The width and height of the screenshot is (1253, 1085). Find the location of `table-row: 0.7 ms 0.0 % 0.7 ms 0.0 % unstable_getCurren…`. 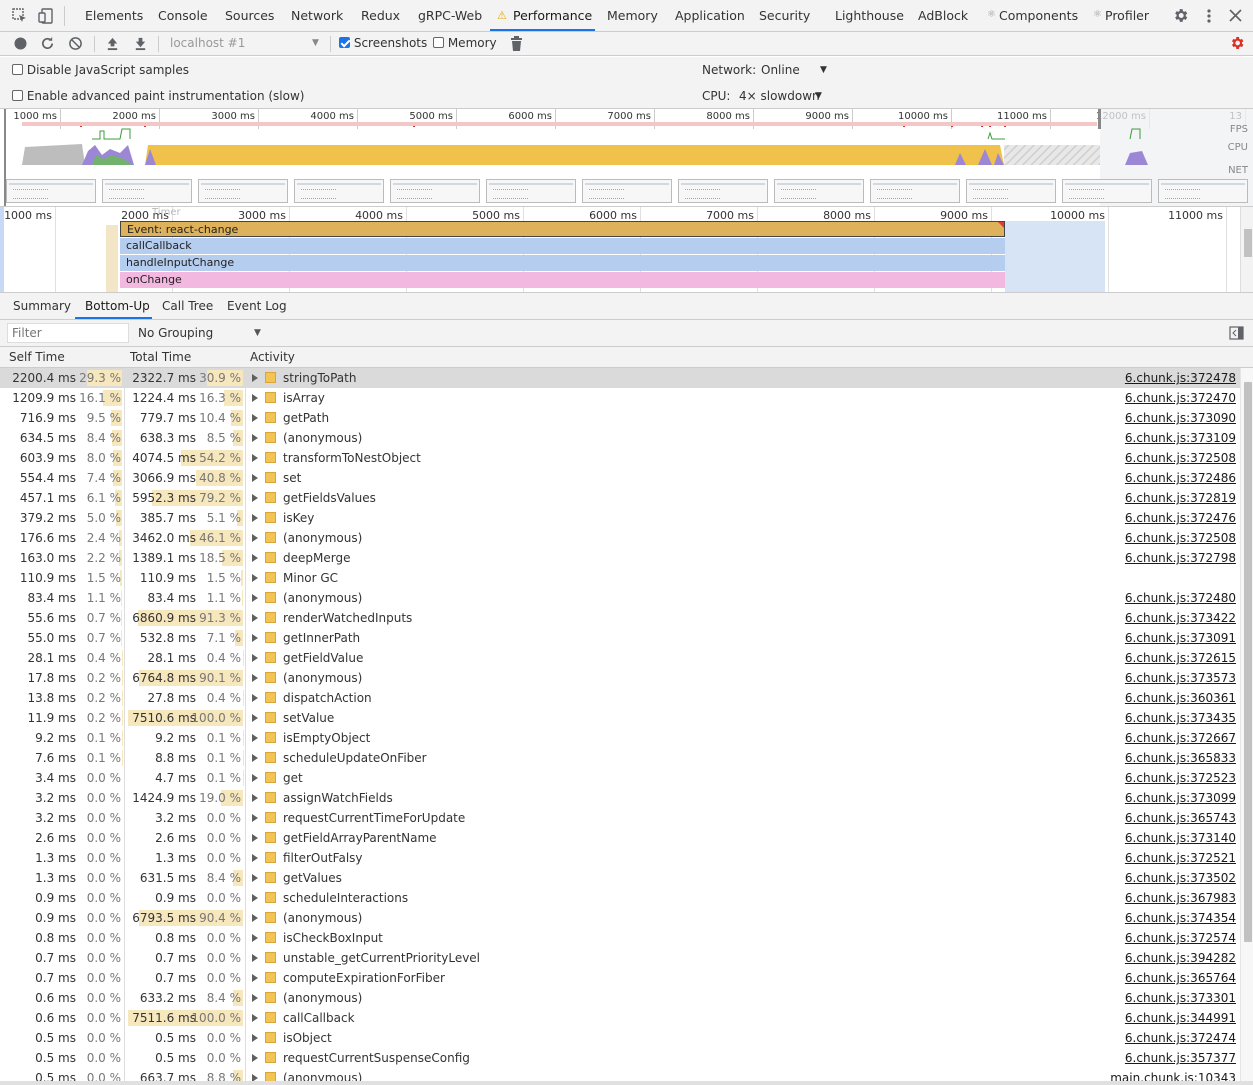

table-row: 0.7 ms 0.0 % 0.7 ms 0.0 % unstable_getCurren… is located at coordinates (620, 958).